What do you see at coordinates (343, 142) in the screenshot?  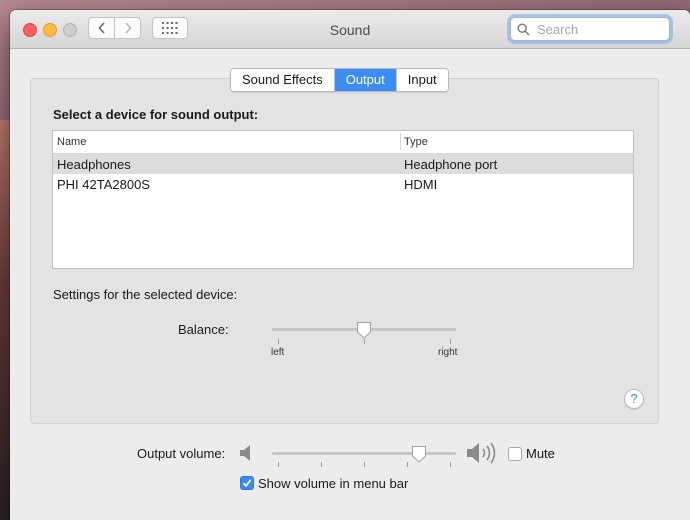 I see `table-header: Name Type` at bounding box center [343, 142].